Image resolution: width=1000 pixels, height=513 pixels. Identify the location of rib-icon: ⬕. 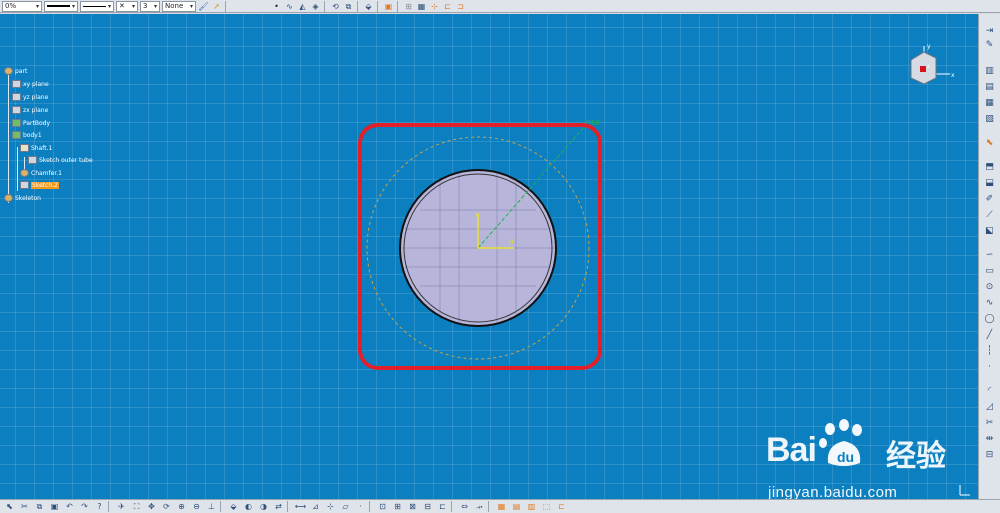
(989, 230).